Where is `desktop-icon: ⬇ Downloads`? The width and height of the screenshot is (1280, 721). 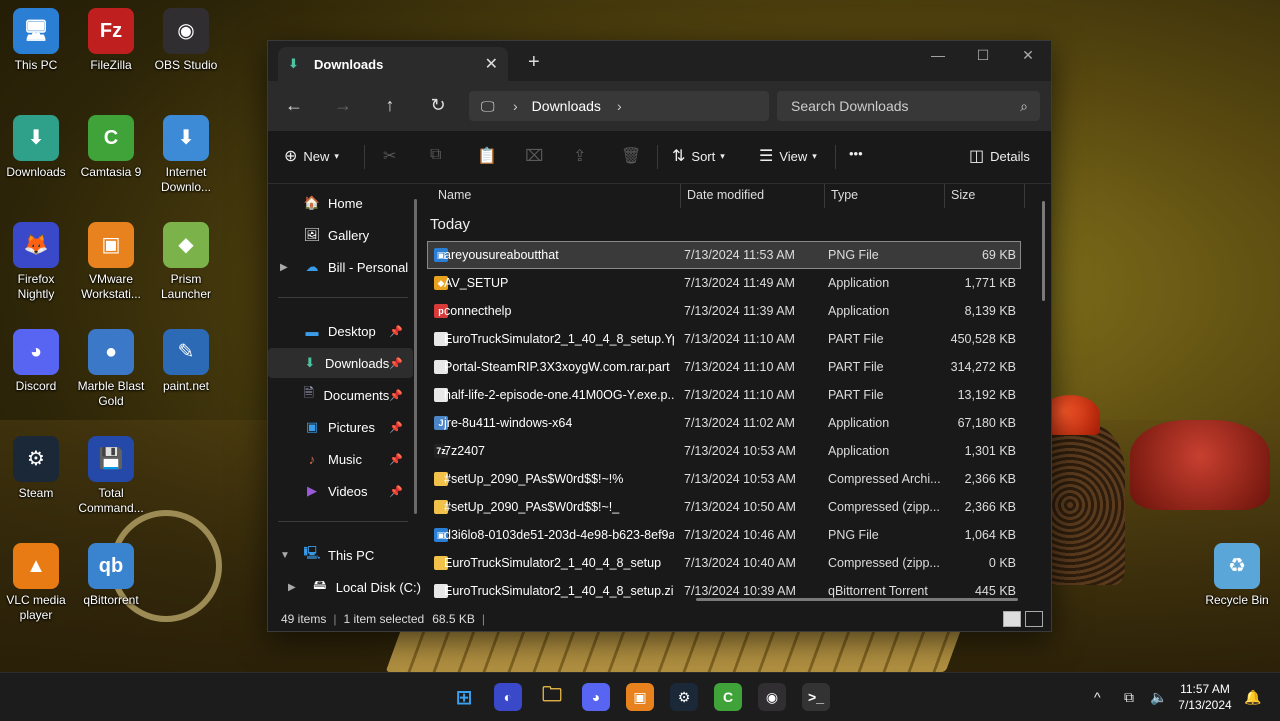
desktop-icon: ⬇ Downloads is located at coordinates (36, 147).